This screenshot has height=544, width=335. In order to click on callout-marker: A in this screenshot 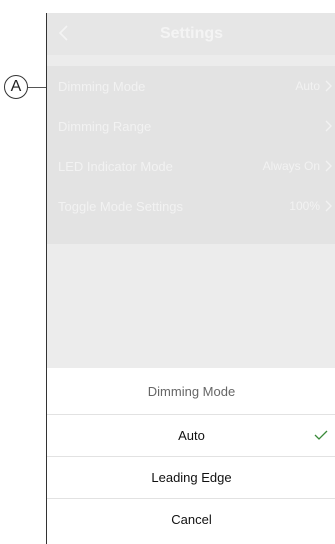, I will do `click(16, 87)`.